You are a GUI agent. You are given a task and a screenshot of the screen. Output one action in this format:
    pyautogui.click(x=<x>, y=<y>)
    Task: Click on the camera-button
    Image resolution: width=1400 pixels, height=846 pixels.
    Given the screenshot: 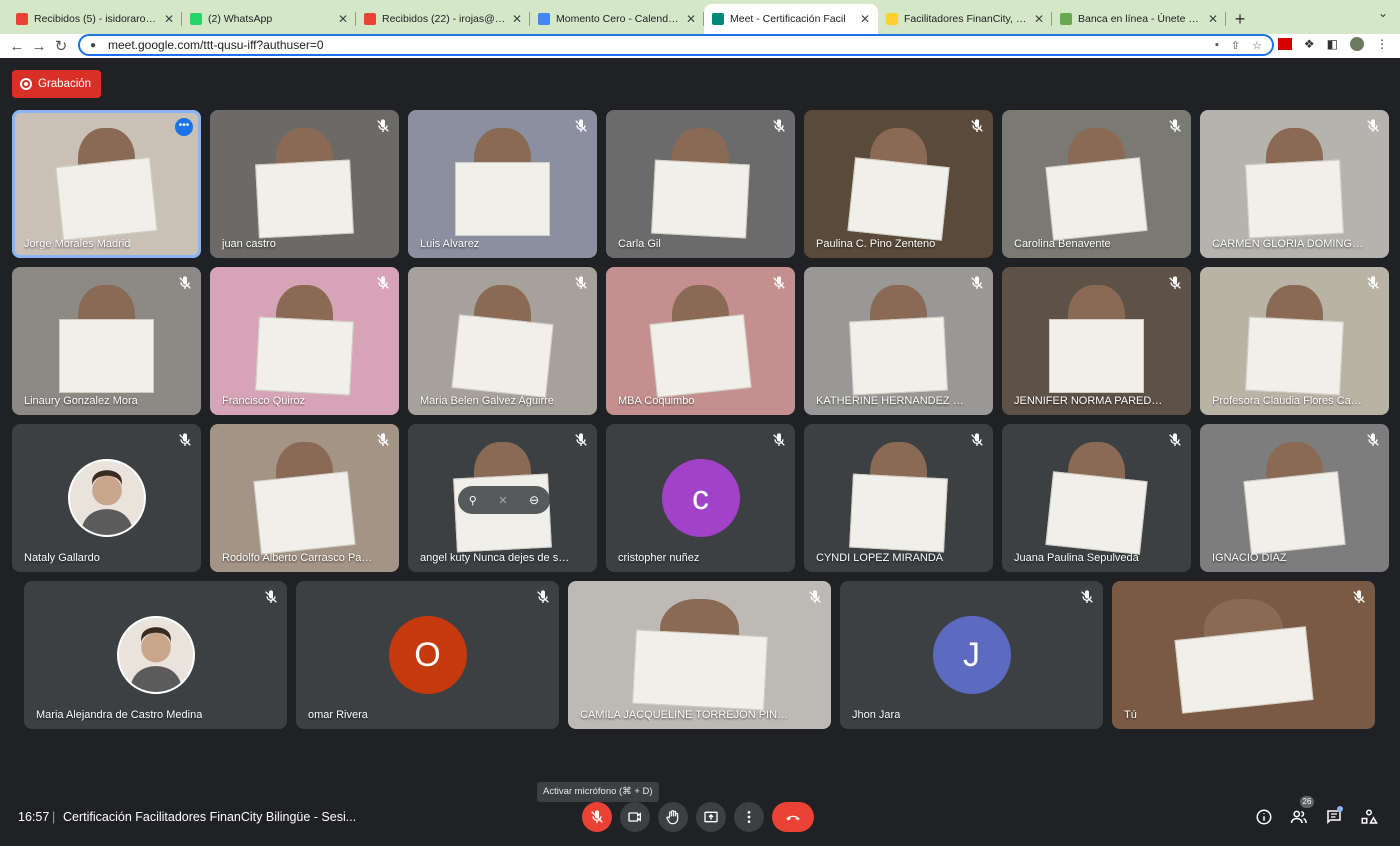 What is the action you would take?
    pyautogui.click(x=635, y=817)
    